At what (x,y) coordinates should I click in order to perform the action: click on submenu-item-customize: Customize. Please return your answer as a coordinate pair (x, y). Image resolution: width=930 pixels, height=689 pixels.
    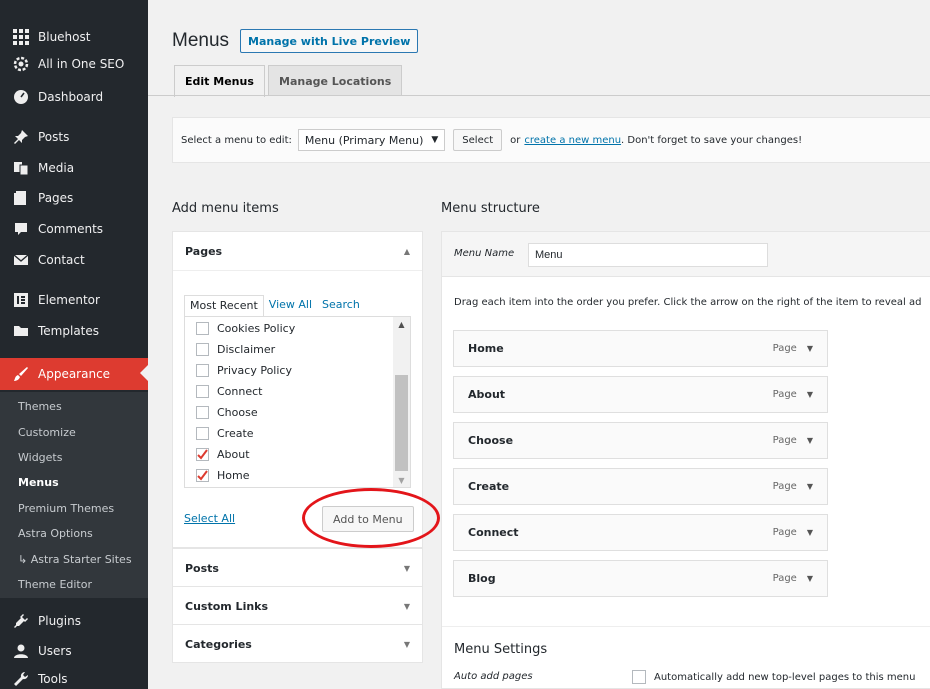
    Looking at the image, I should click on (74, 432).